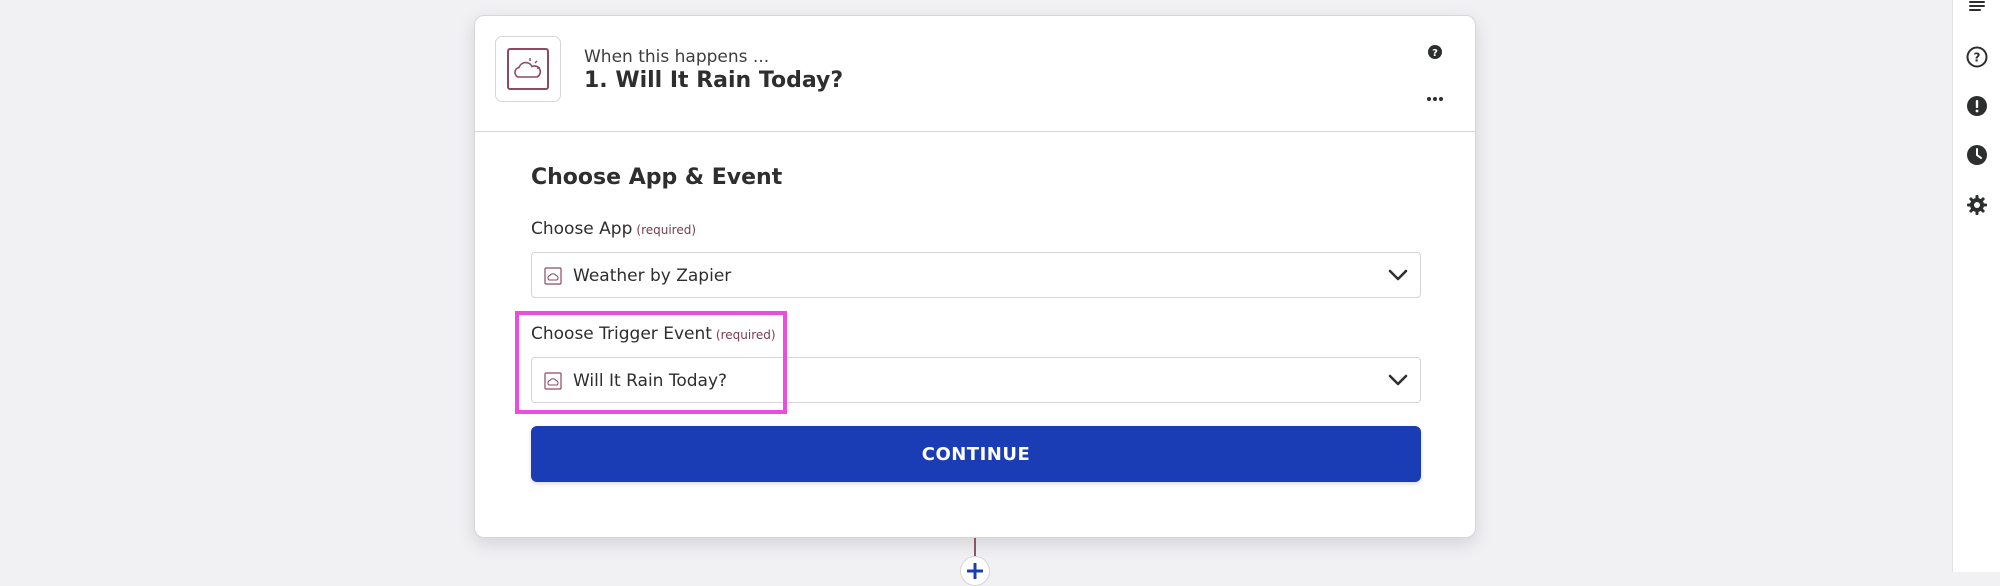 The height and width of the screenshot is (586, 2000). What do you see at coordinates (1435, 96) in the screenshot?
I see `more-options-icon` at bounding box center [1435, 96].